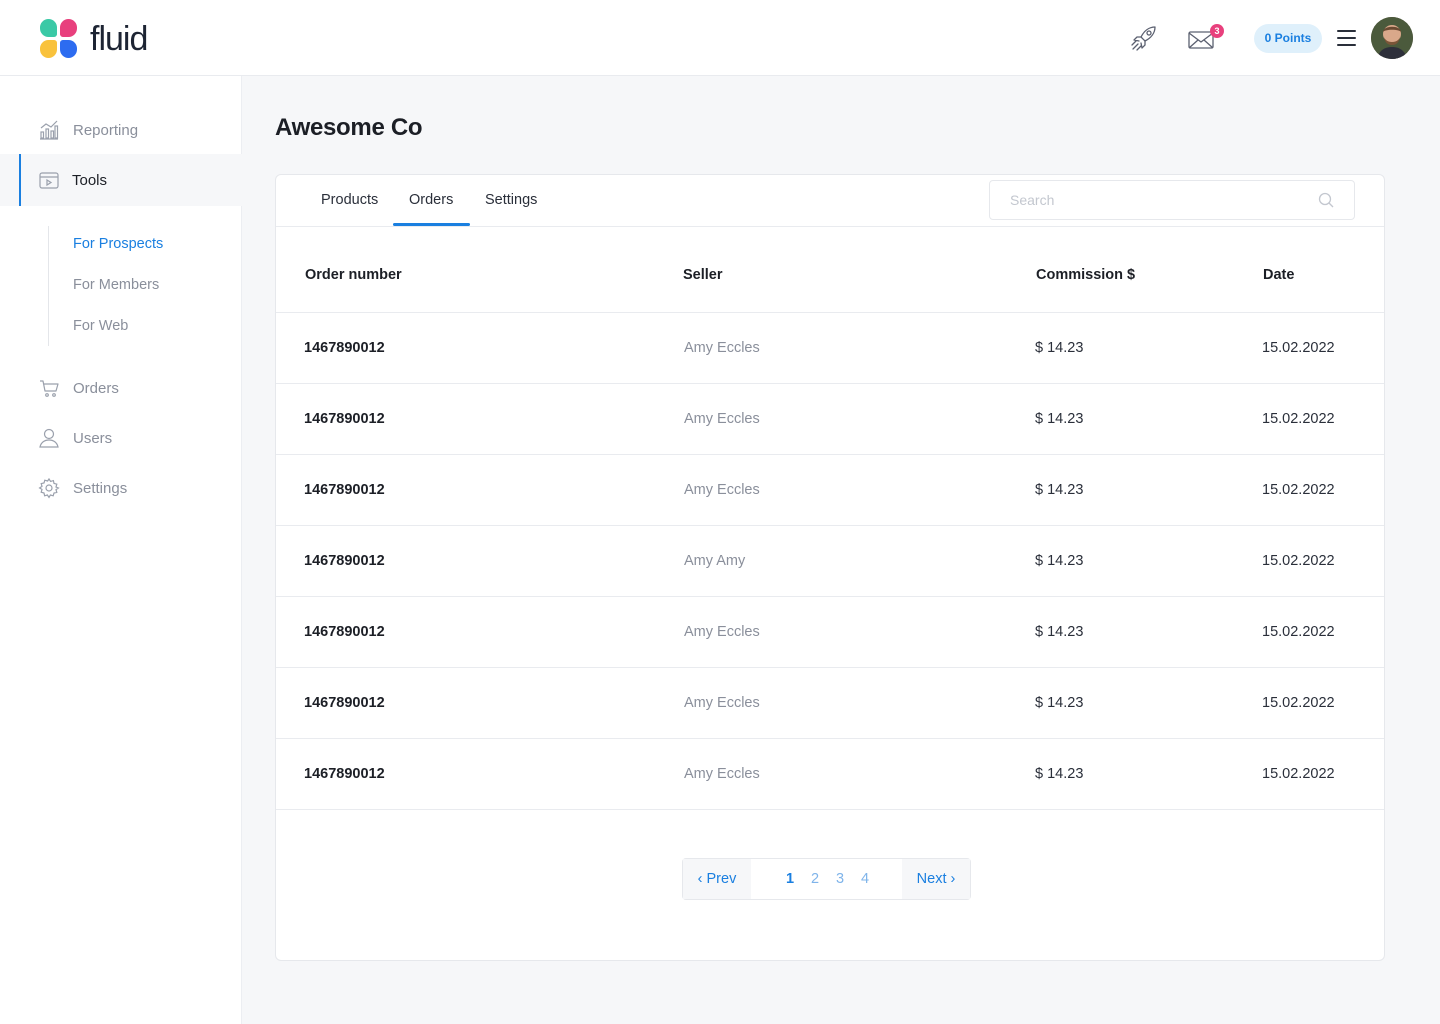 The height and width of the screenshot is (1024, 1440). Describe the element at coordinates (119, 39) in the screenshot. I see `logo-text: fluid` at that location.